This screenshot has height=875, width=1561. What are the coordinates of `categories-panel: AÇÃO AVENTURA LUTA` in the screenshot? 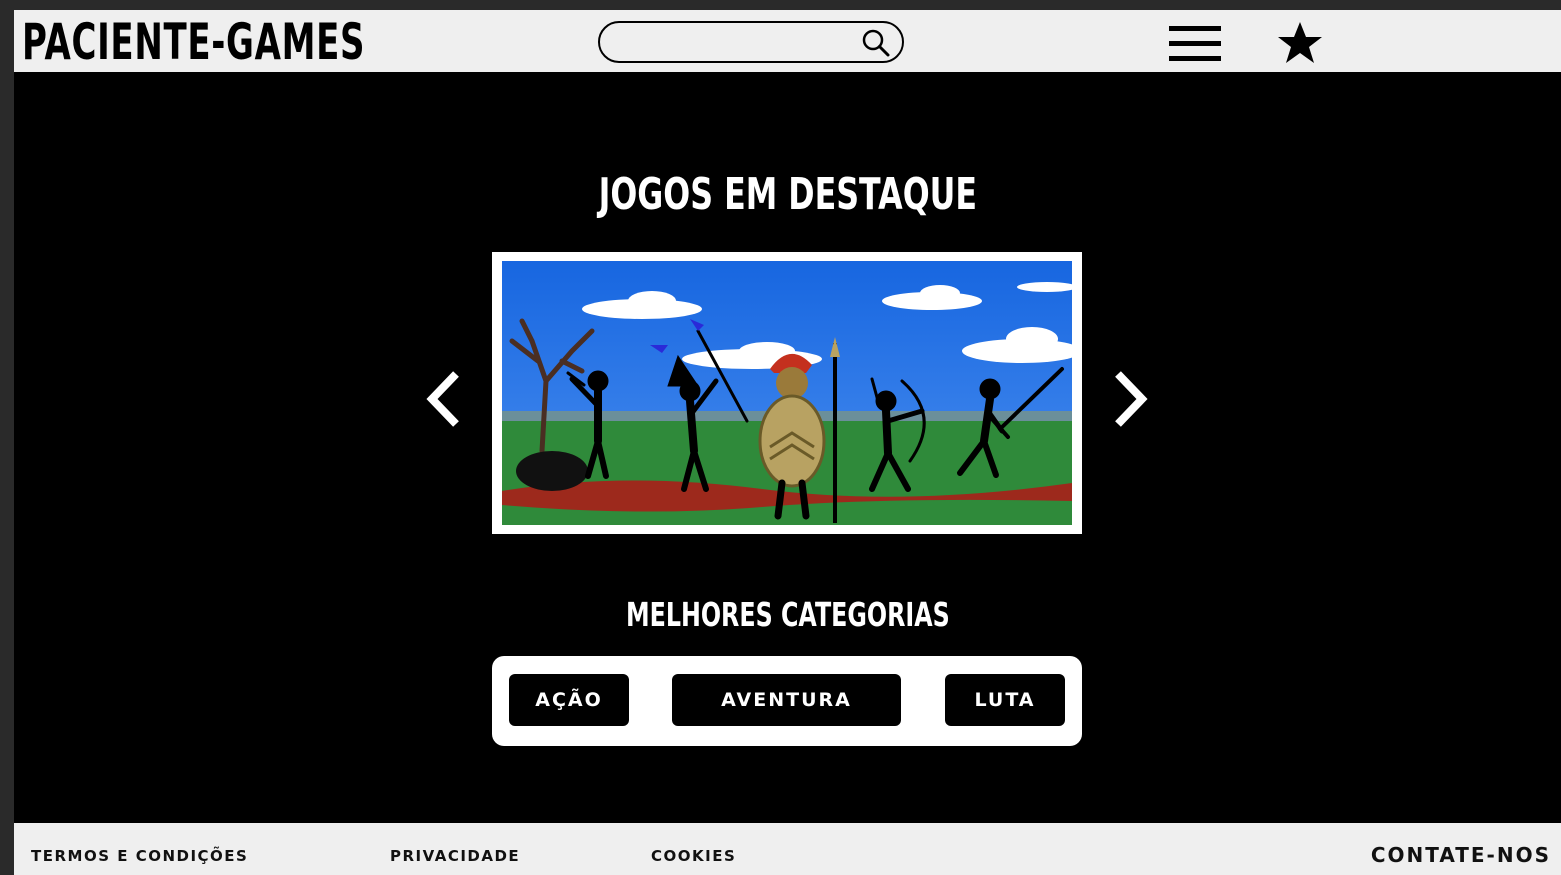 It's located at (787, 701).